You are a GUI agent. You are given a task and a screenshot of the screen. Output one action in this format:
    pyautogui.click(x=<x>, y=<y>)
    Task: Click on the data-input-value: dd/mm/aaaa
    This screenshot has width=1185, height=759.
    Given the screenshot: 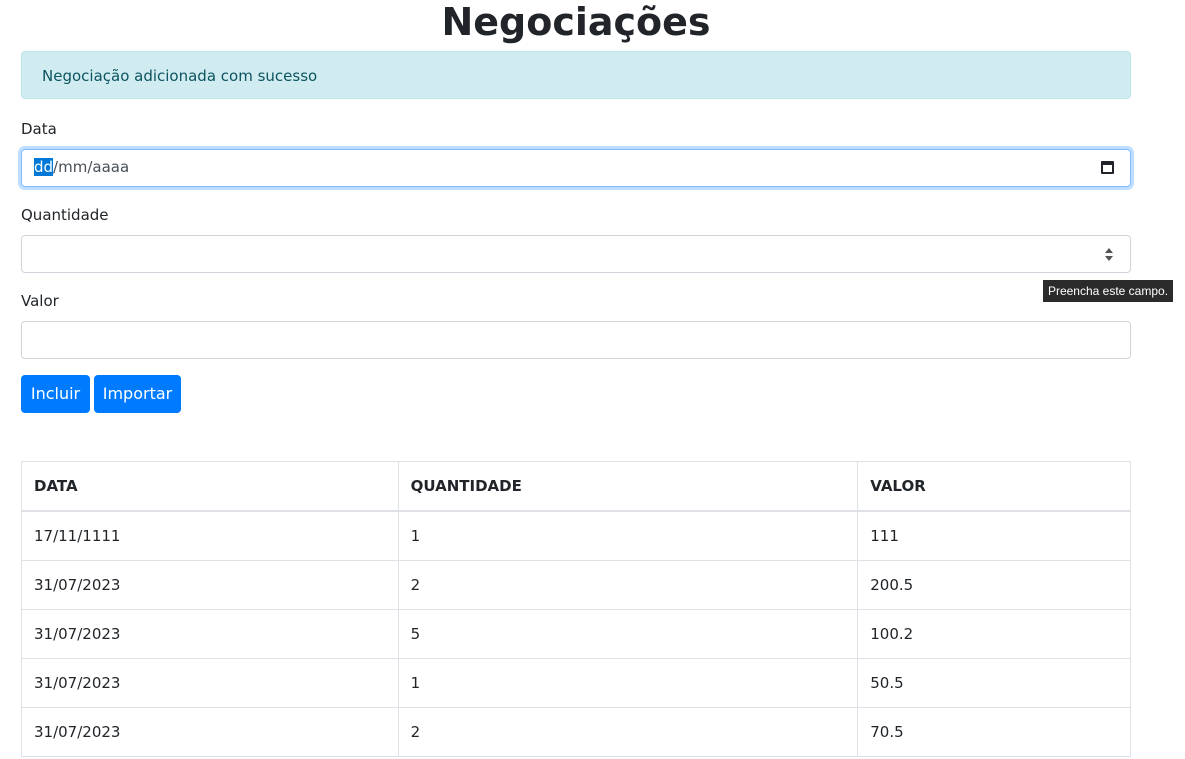 What is the action you would take?
    pyautogui.click(x=81, y=167)
    